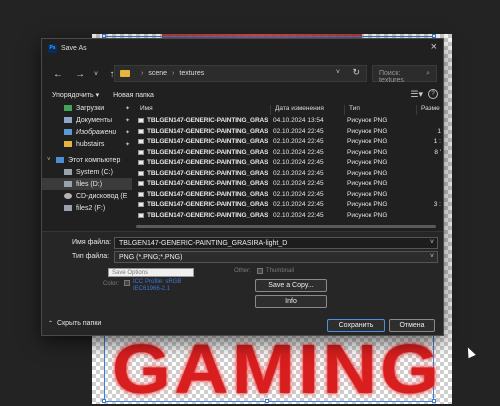  I want to click on sidebar-item-this-pc: ˅ Этот компьютер, so click(87, 160).